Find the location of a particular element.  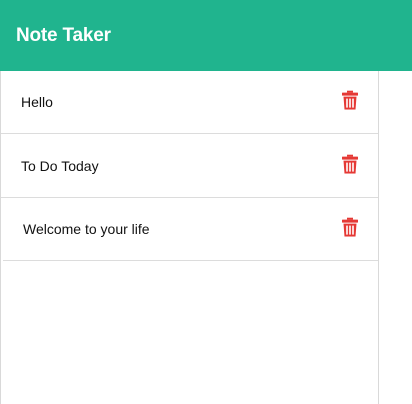

note-title: Hello is located at coordinates (37, 102).